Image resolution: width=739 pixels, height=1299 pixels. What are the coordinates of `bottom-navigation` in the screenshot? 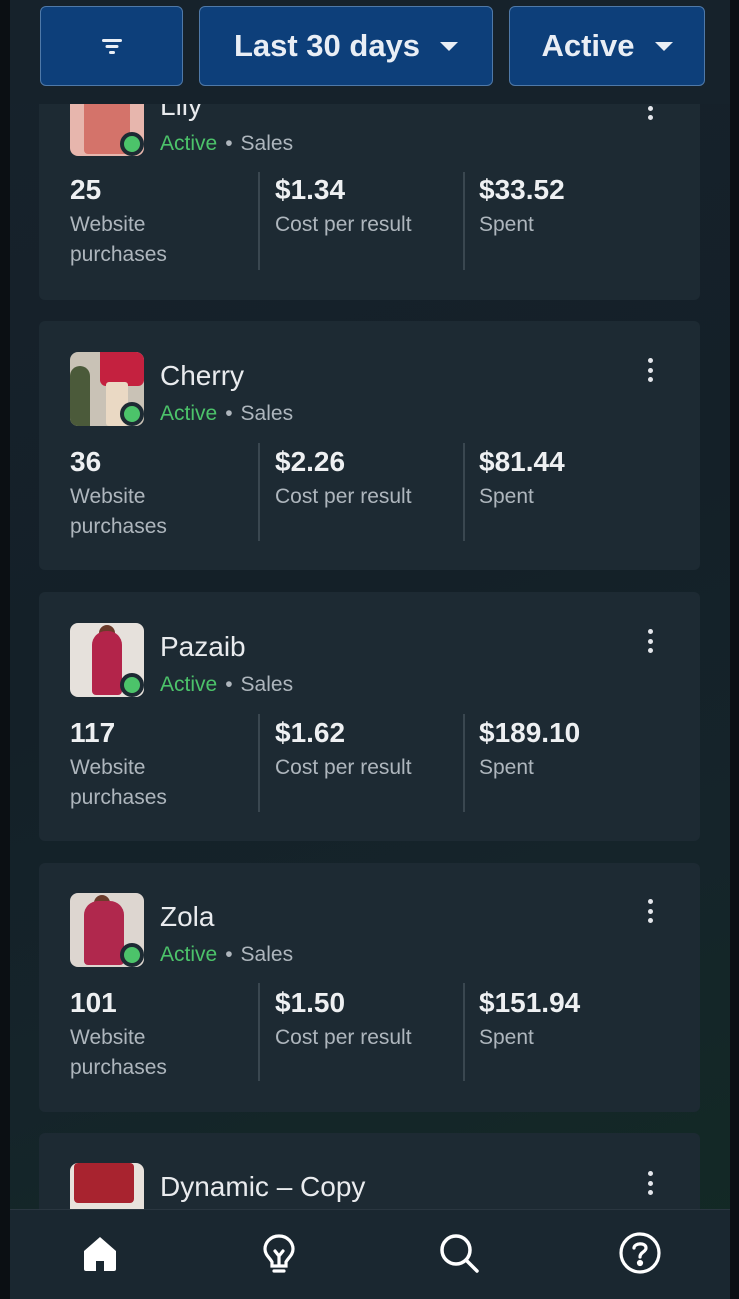 It's located at (370, 1254).